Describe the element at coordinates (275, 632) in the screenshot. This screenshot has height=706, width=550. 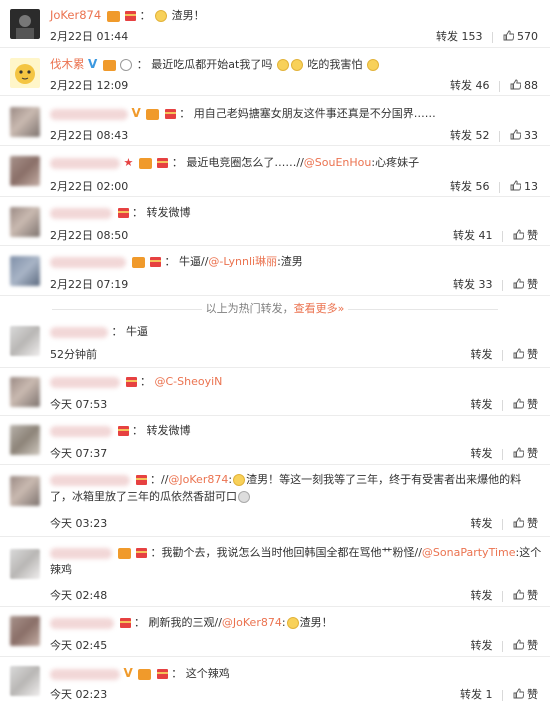
I see `list-item: ： 刷新我的三观//@JoKer874: 渣男！ 今天 02:45 转发 赞` at that location.